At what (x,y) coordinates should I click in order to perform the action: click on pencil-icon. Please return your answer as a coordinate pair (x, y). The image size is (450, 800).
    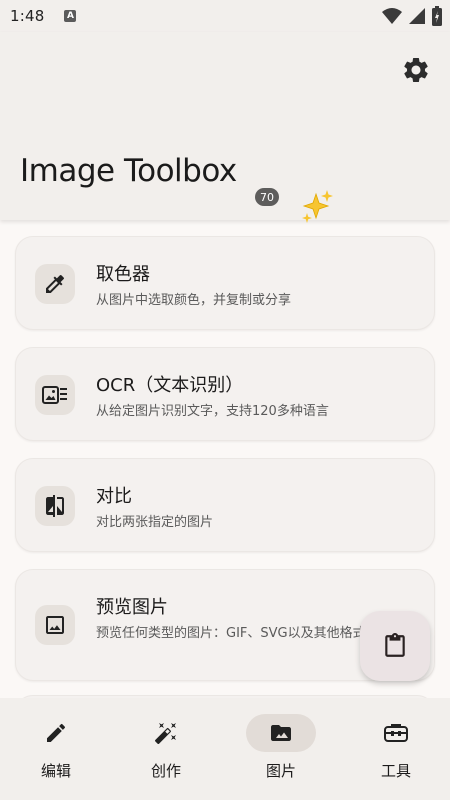
    Looking at the image, I should click on (56, 732).